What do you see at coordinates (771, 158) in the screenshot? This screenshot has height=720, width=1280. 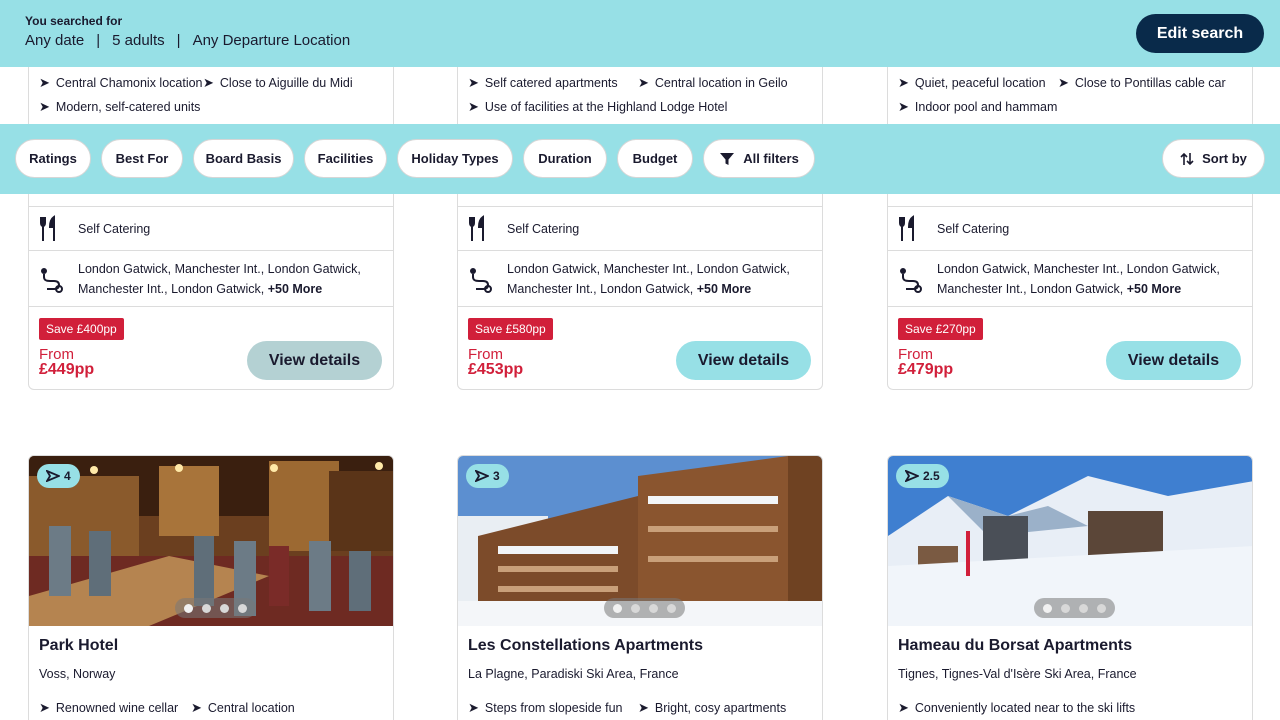 I see `all-filters-label: All filters` at bounding box center [771, 158].